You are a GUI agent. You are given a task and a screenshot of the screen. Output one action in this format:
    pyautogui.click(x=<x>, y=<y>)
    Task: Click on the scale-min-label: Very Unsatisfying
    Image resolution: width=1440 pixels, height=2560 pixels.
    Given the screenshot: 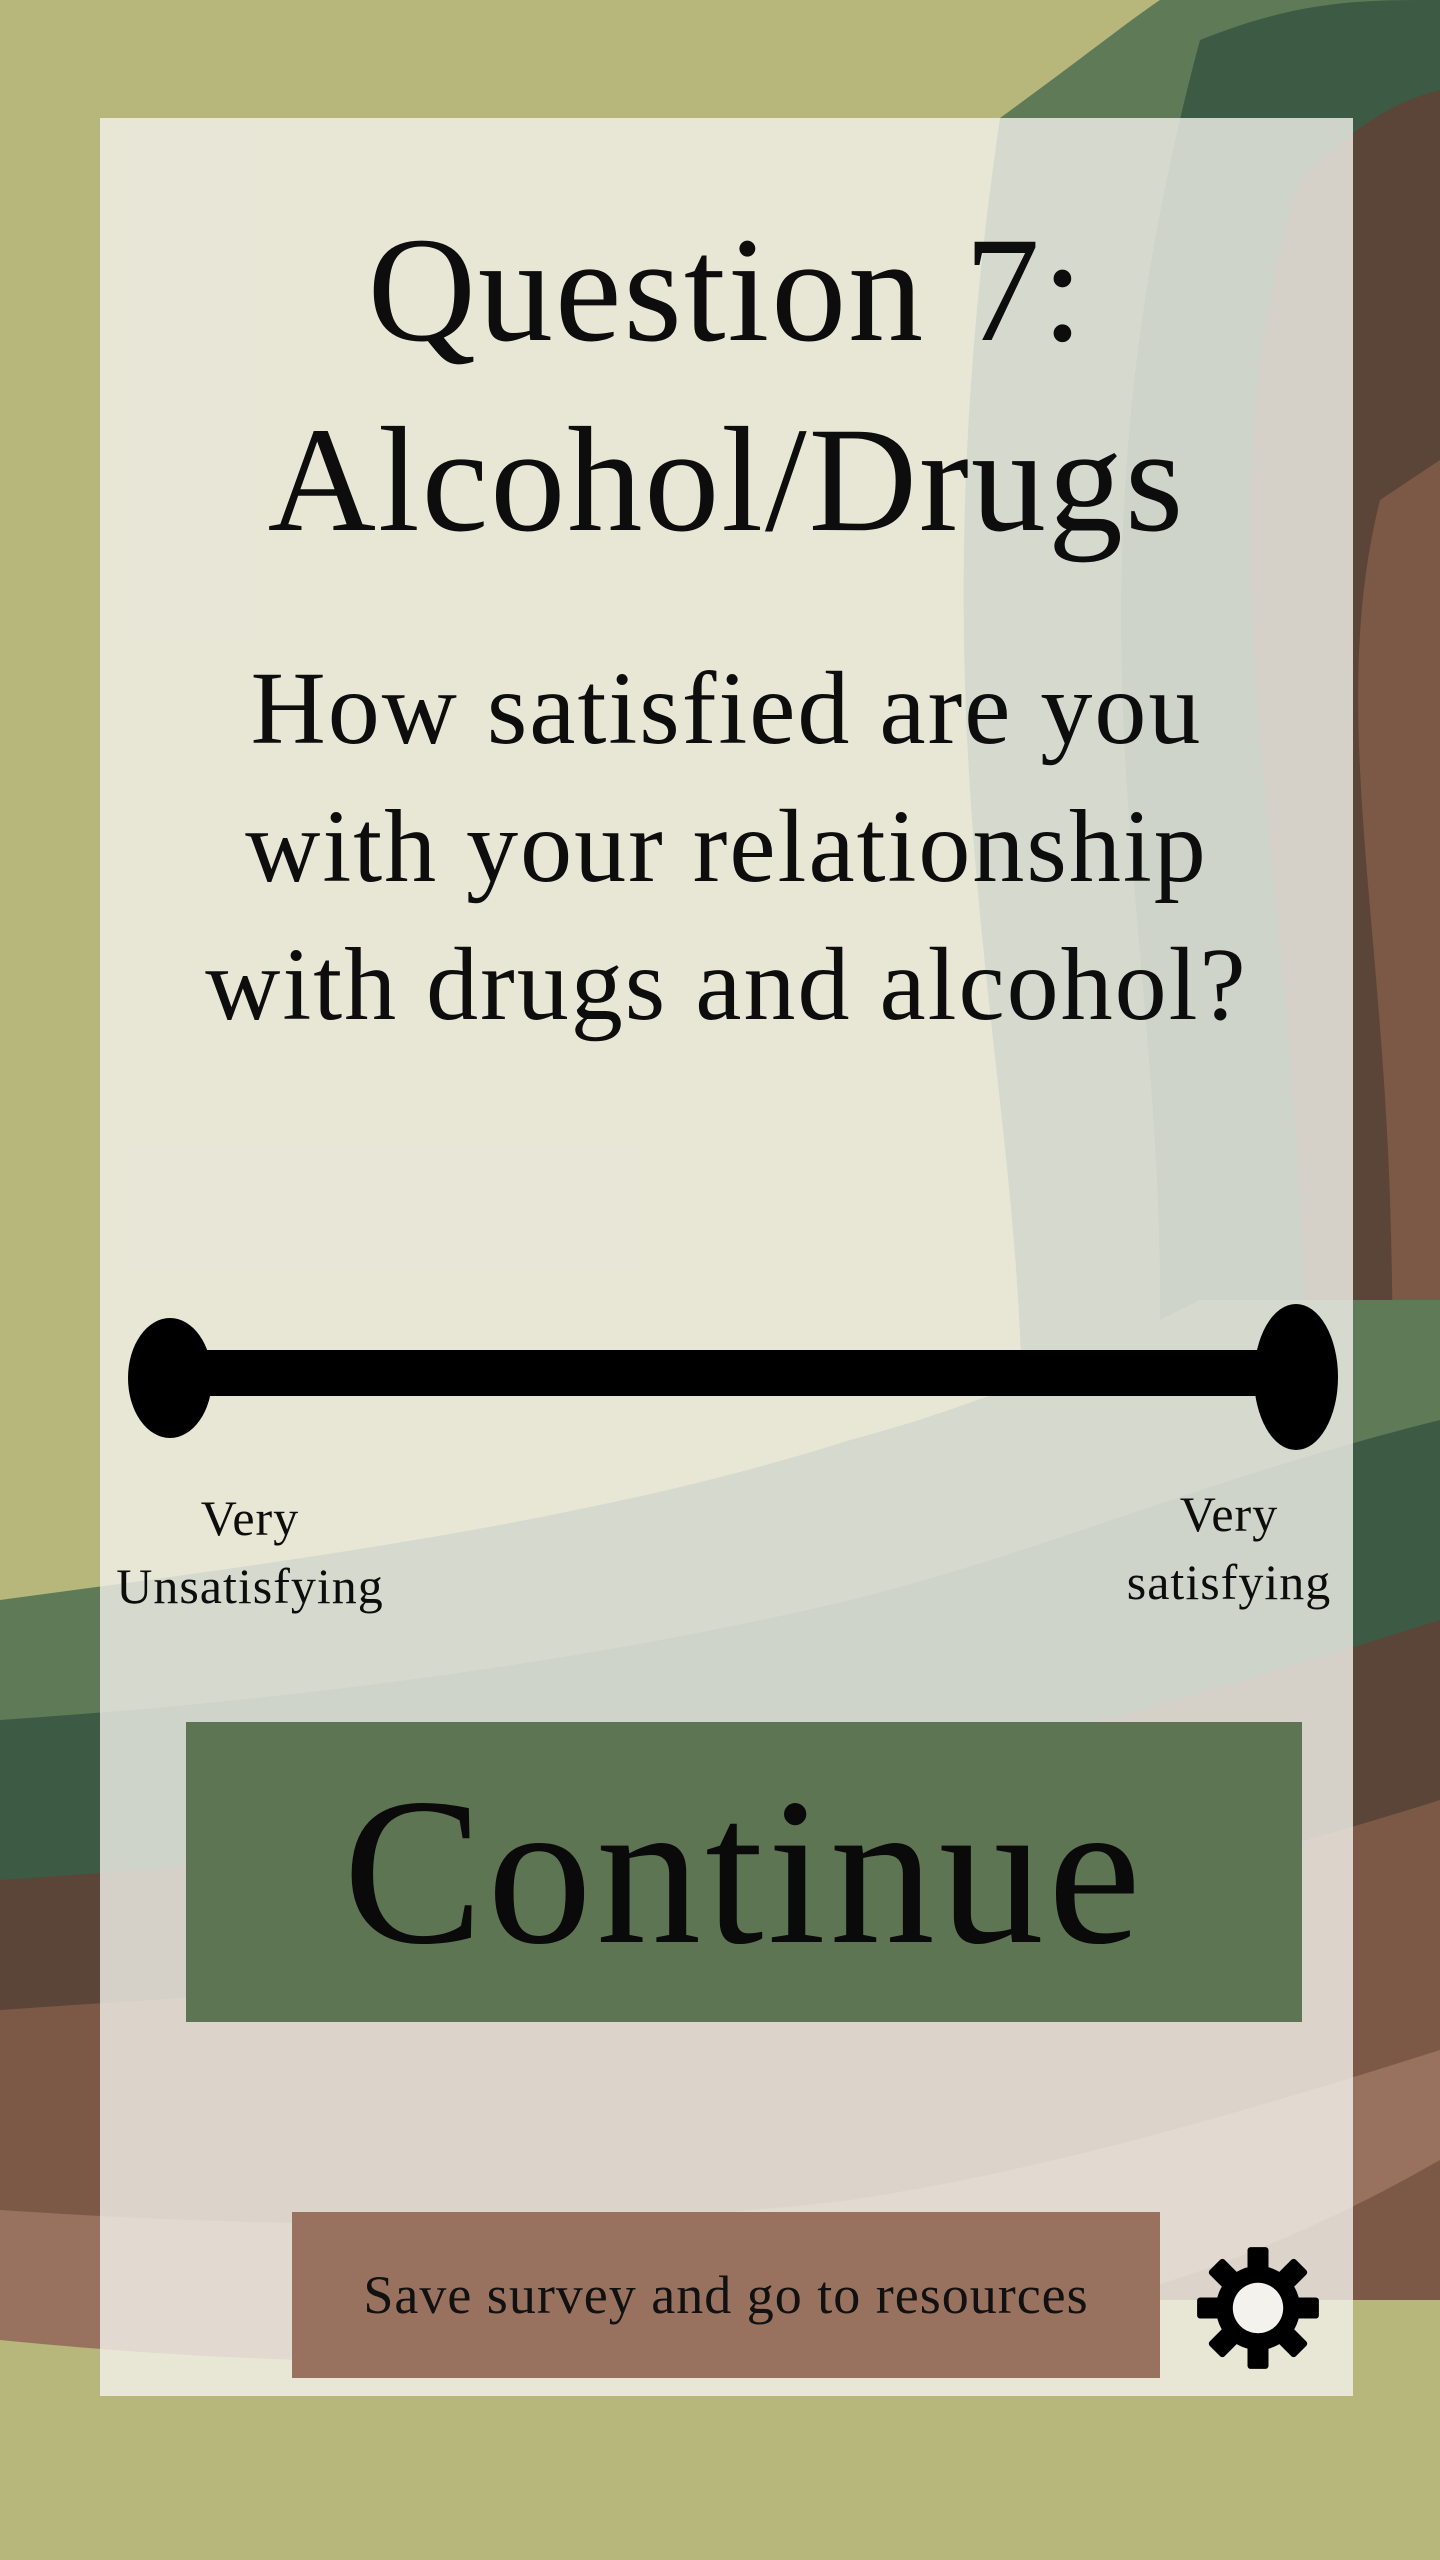 What is the action you would take?
    pyautogui.click(x=250, y=1552)
    